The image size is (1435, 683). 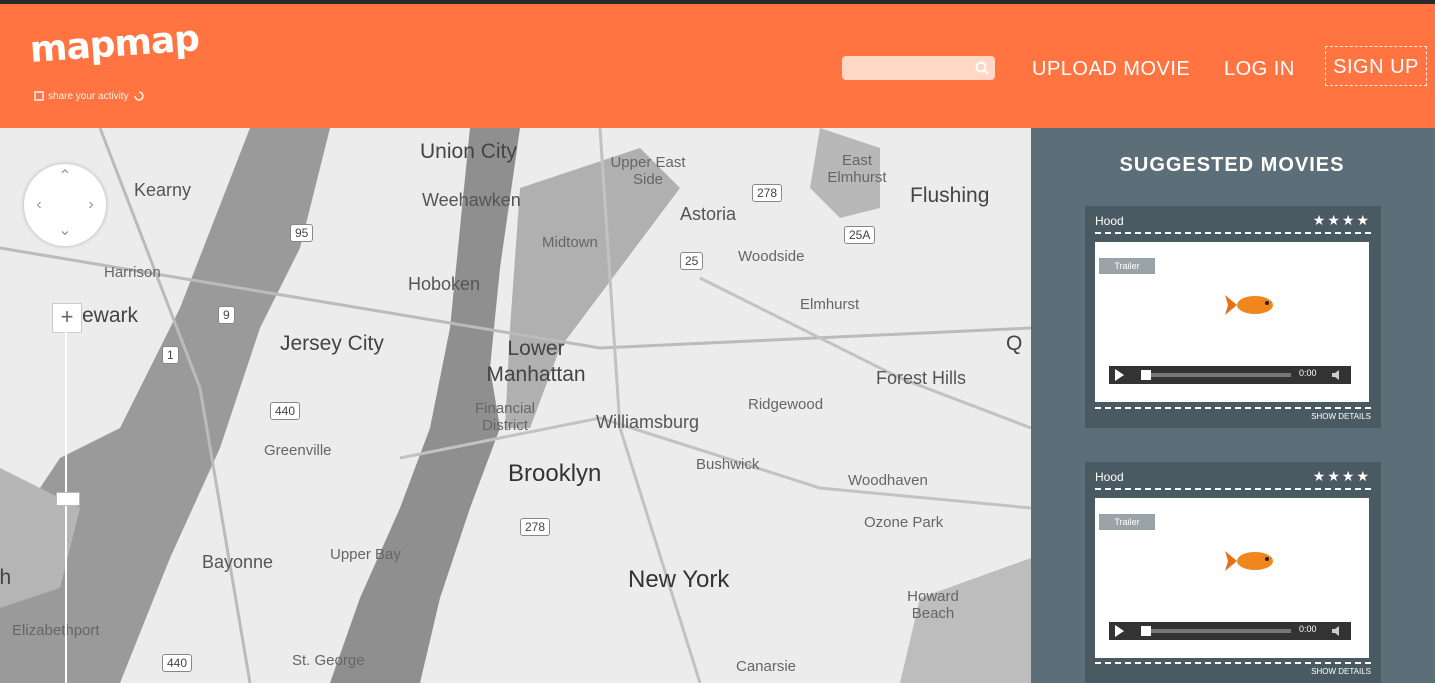 I want to click on map-label: Astoria, so click(x=708, y=214).